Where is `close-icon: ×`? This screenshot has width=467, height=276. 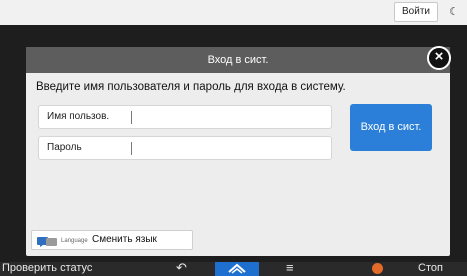
close-icon: × is located at coordinates (439, 58).